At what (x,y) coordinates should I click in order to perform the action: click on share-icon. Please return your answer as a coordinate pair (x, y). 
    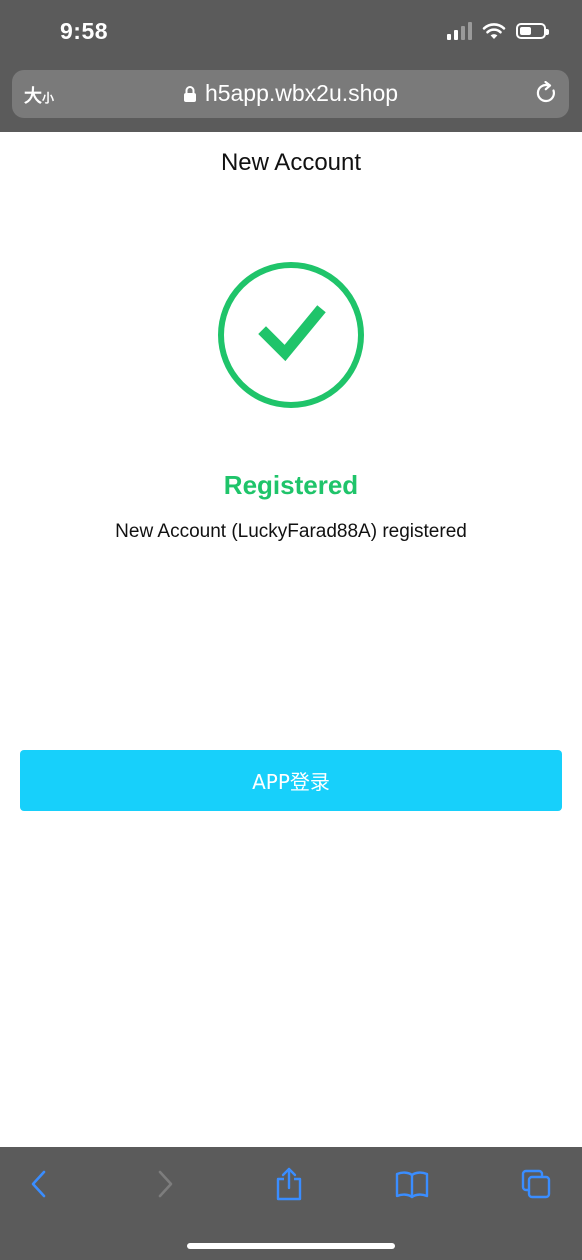
    Looking at the image, I should click on (289, 1184).